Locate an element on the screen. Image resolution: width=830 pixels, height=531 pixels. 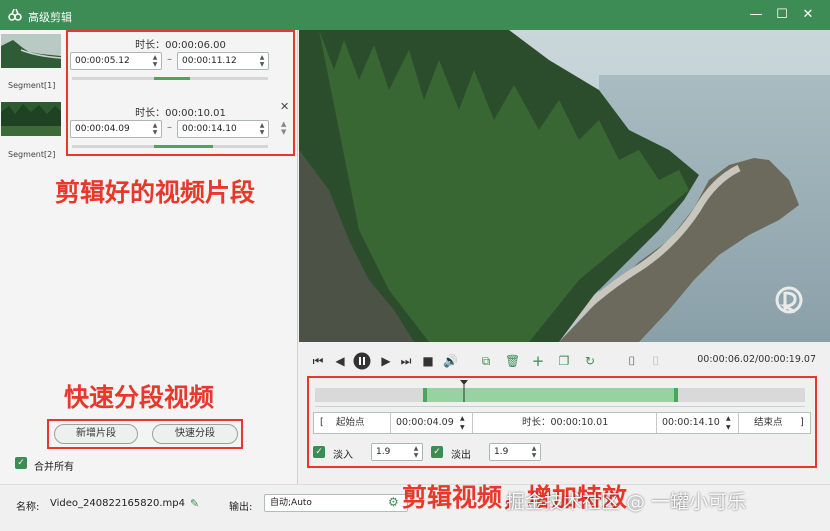
output-value: 自动;Auto is located at coordinates (291, 503).